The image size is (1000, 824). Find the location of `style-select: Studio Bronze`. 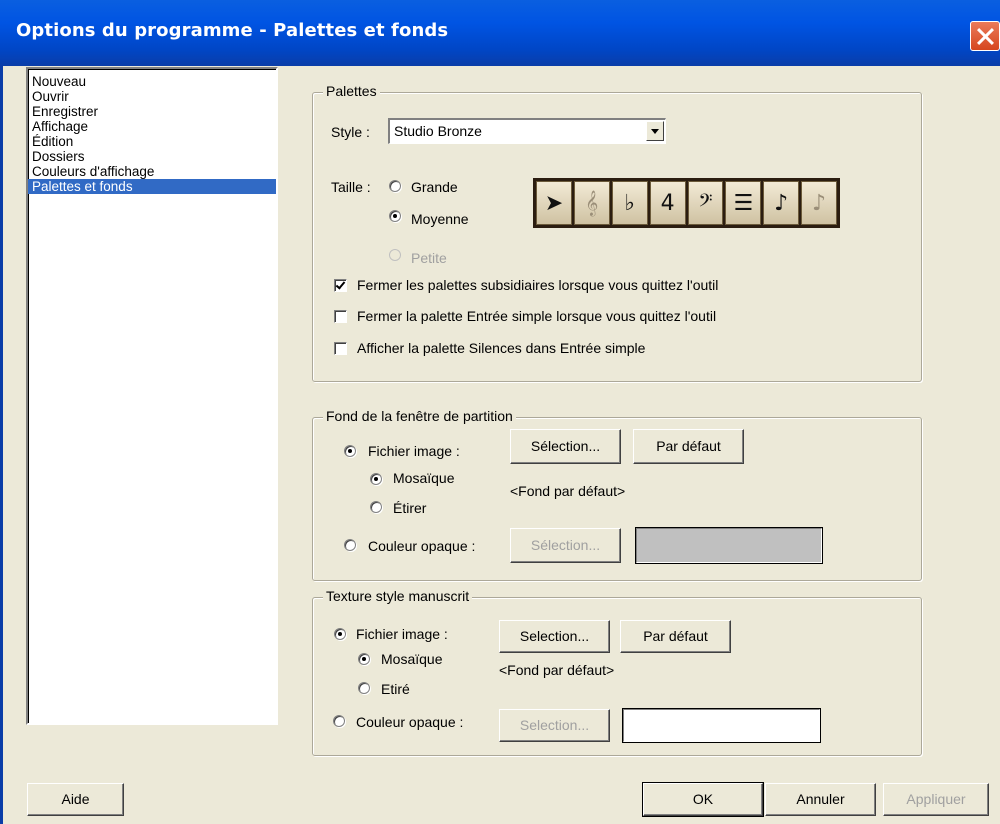

style-select: Studio Bronze is located at coordinates (527, 131).